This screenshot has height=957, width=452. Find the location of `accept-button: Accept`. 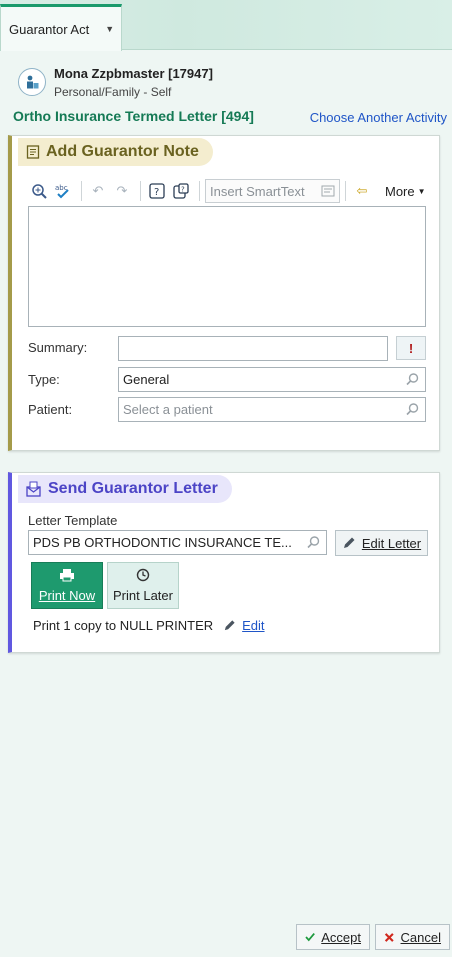

accept-button: Accept is located at coordinates (333, 937).